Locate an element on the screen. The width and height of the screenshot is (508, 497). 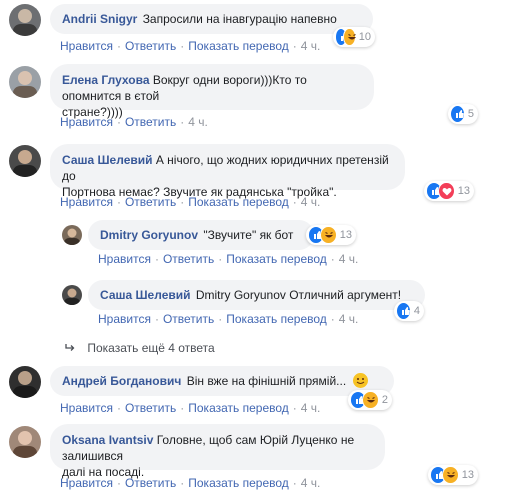
reactions-badge: 4 is located at coordinates (409, 311).